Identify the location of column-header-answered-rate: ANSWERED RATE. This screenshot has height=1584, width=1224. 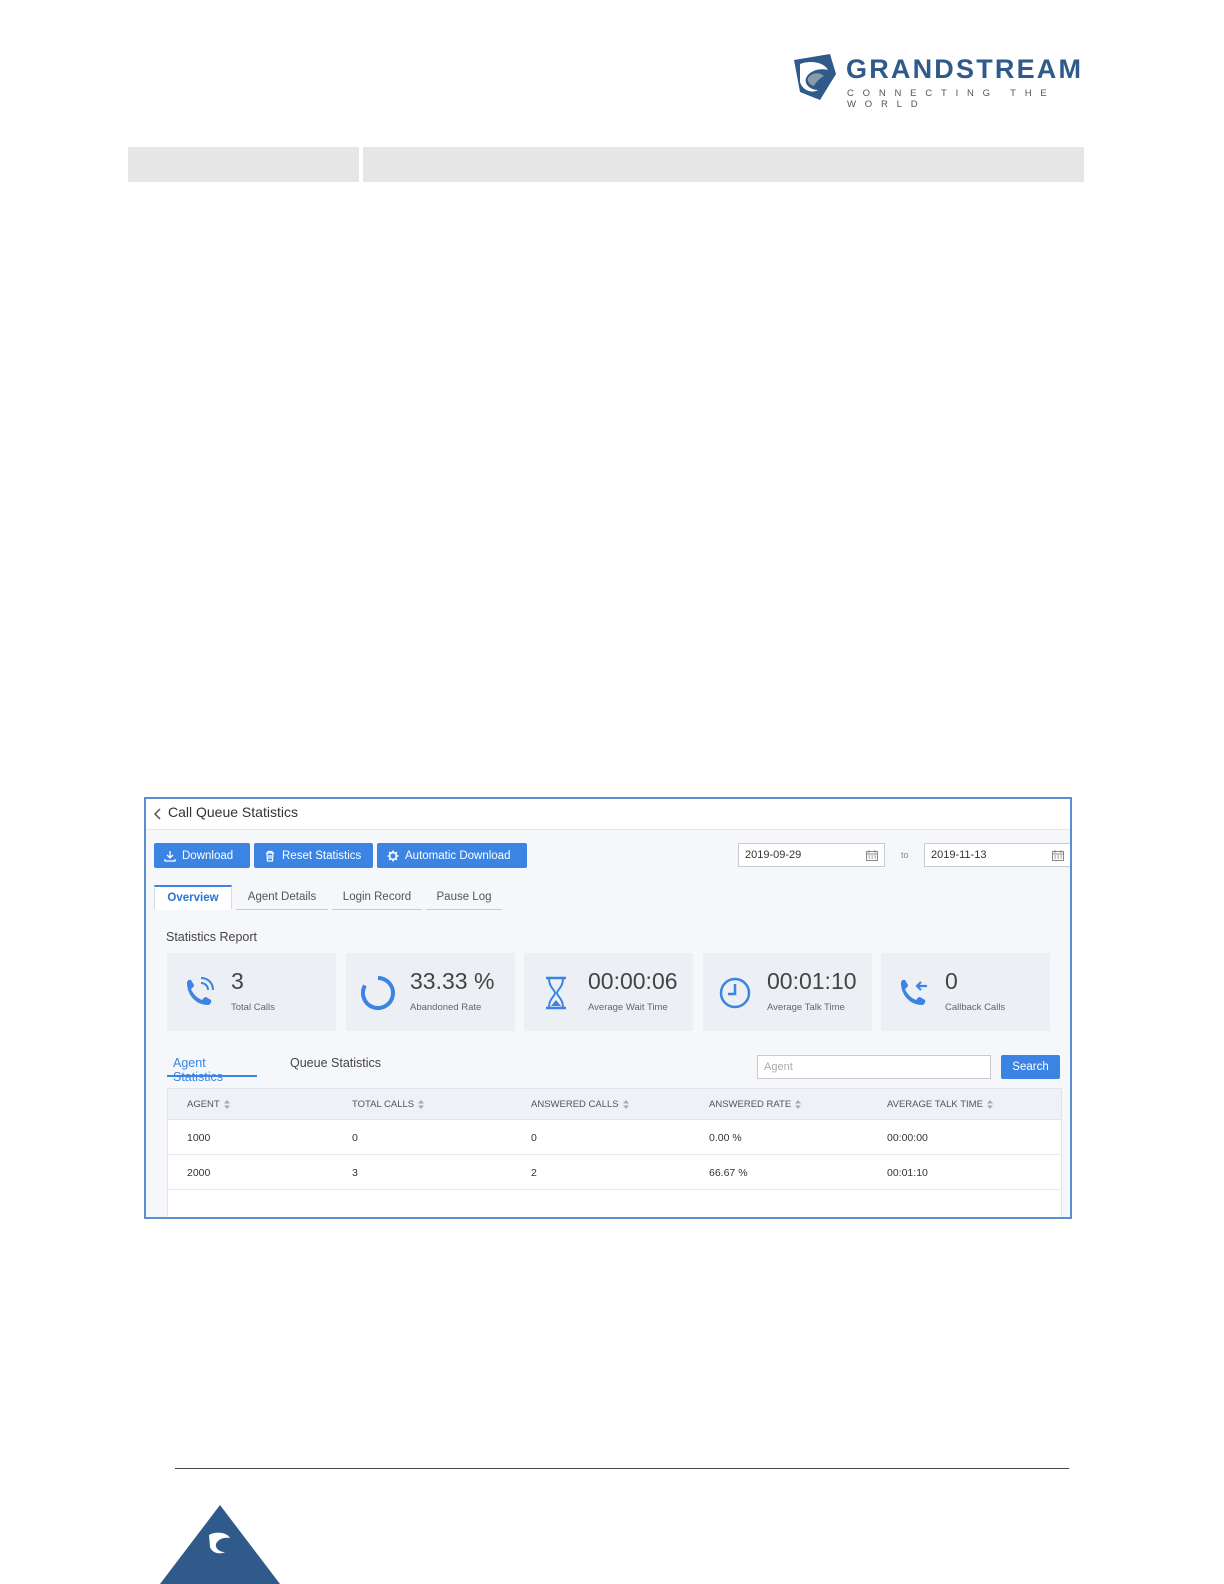
(755, 1104).